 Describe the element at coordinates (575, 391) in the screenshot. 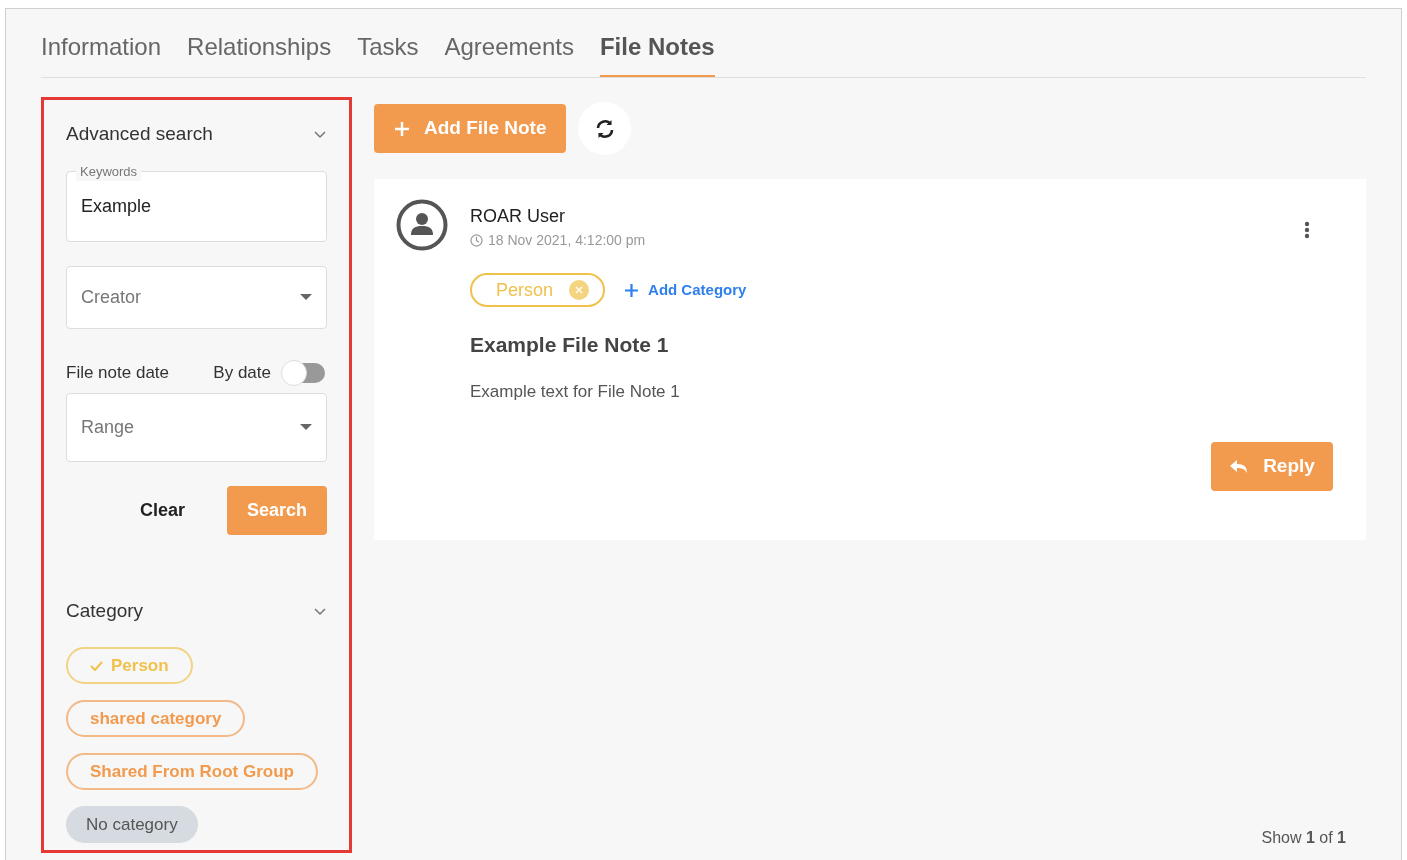

I see `note-body: Example text for File Note 1` at that location.